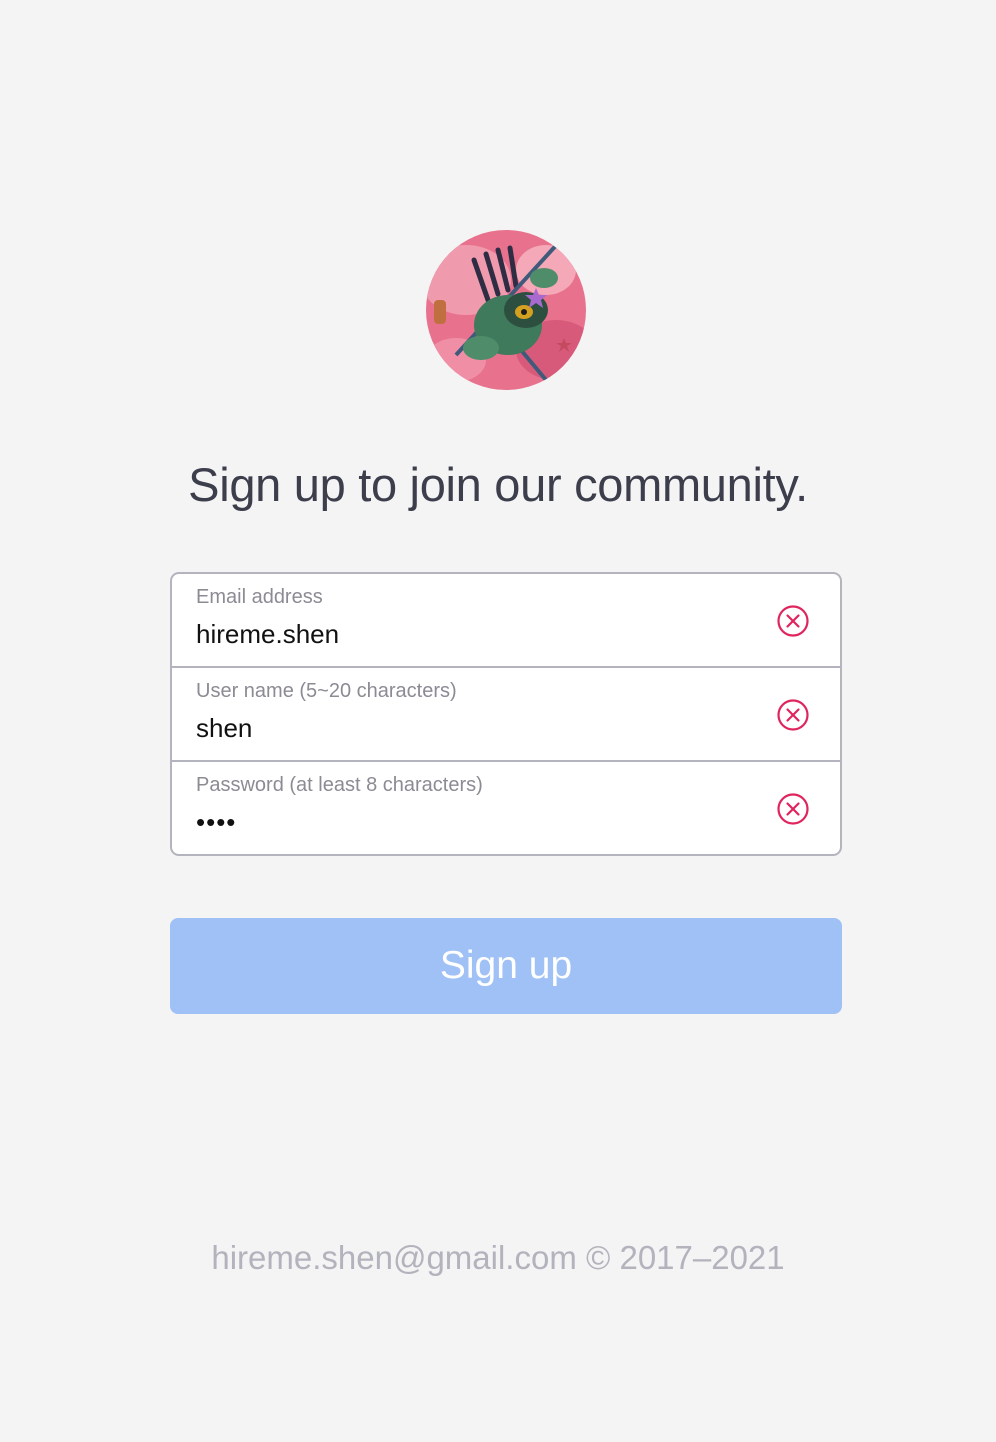 Image resolution: width=996 pixels, height=1442 pixels. I want to click on clear-password-button, so click(793, 809).